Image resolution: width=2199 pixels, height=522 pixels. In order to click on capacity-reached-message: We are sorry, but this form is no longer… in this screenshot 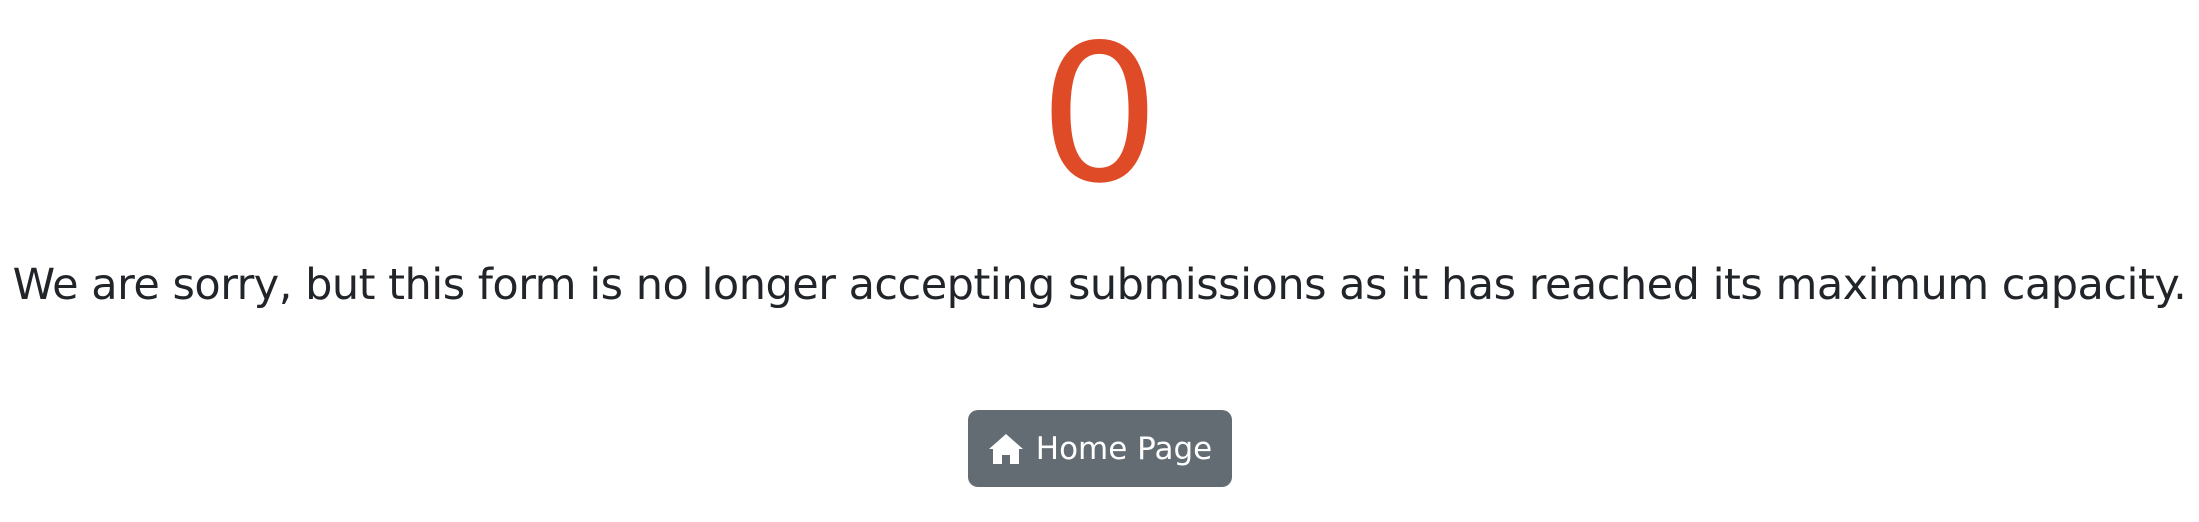, I will do `click(1099, 285)`.